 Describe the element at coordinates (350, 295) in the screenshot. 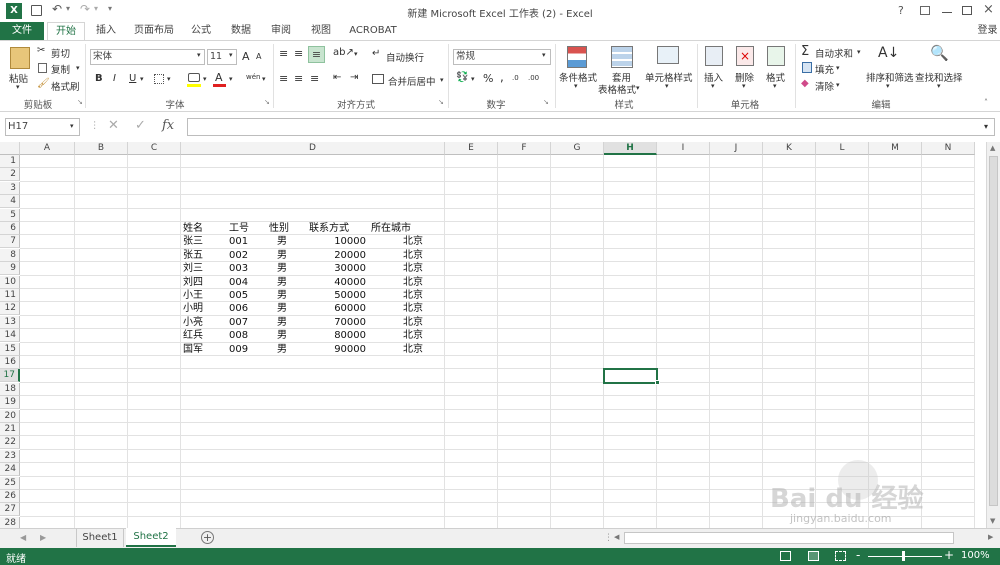

I see `table-cell: 50000` at that location.